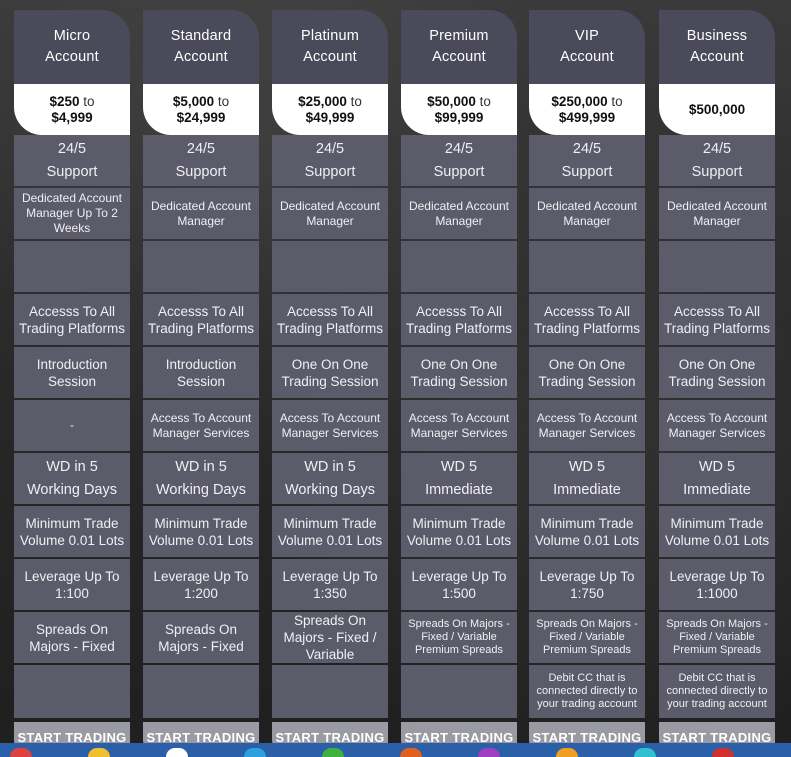 This screenshot has height=757, width=791. What do you see at coordinates (587, 36) in the screenshot?
I see `account-name: VIP` at bounding box center [587, 36].